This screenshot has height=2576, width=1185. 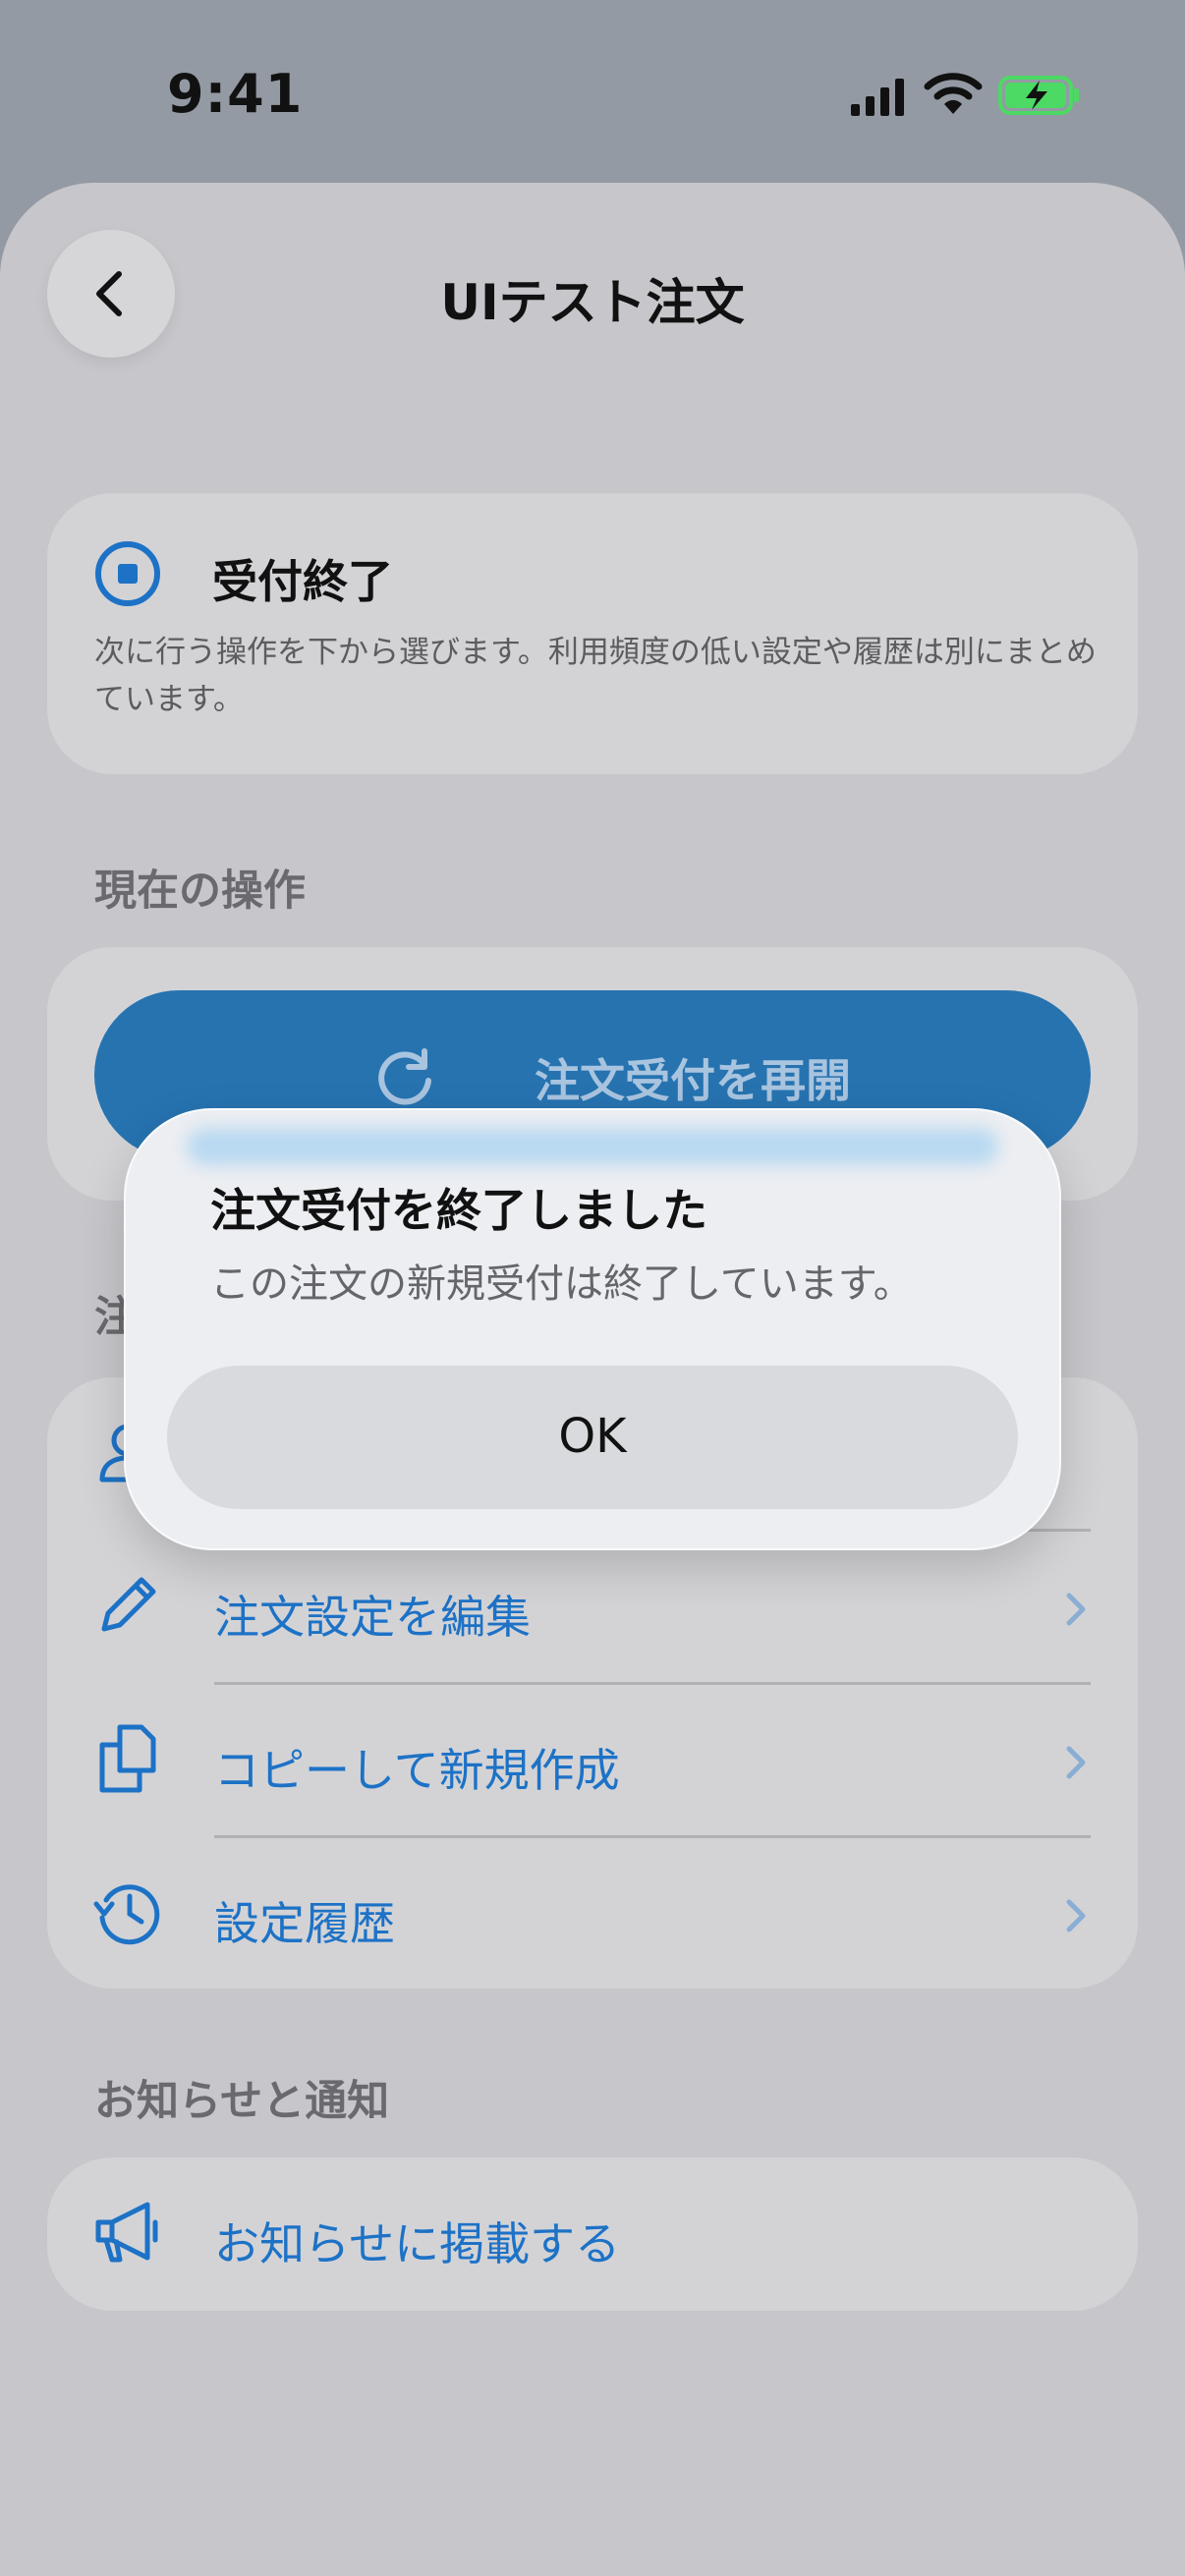 What do you see at coordinates (305, 1923) in the screenshot?
I see `list-item-label: 設定履歴` at bounding box center [305, 1923].